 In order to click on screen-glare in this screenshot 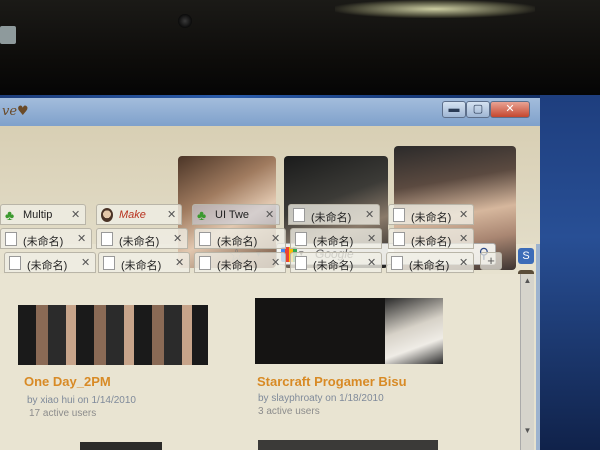, I will do `click(435, 9)`.